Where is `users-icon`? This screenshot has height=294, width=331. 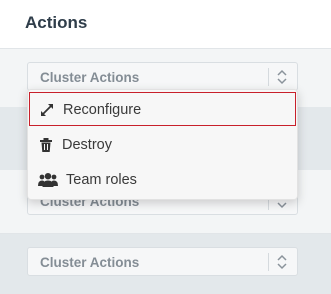 users-icon is located at coordinates (48, 180).